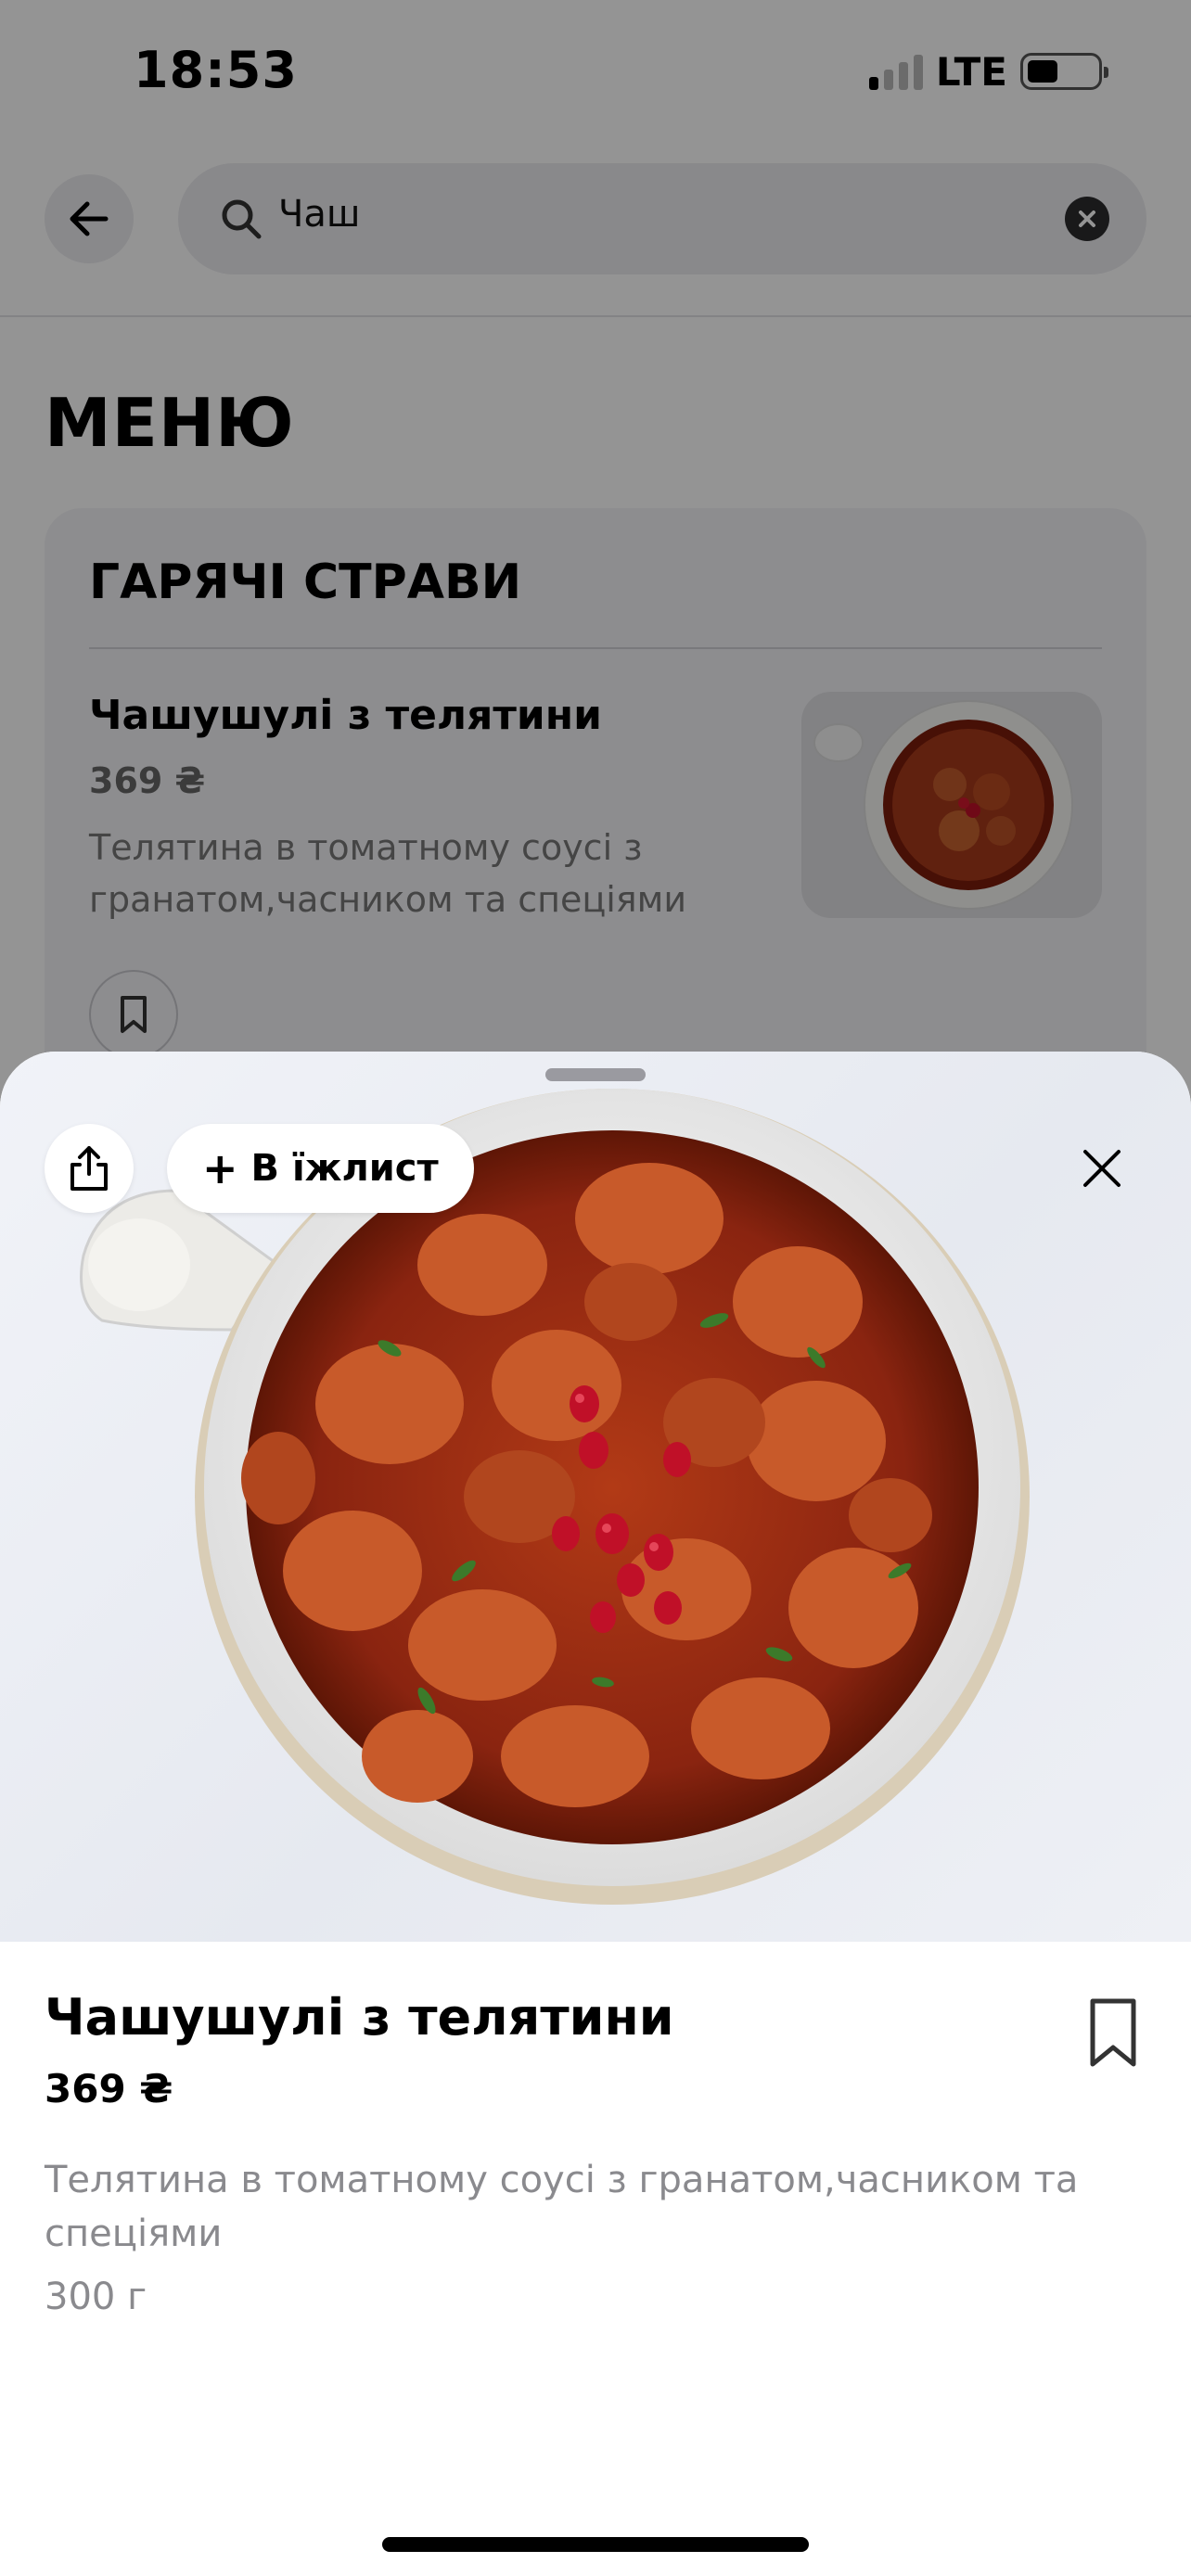 This screenshot has height=2576, width=1191. Describe the element at coordinates (220, 1168) in the screenshot. I see `plus-icon: +` at that location.